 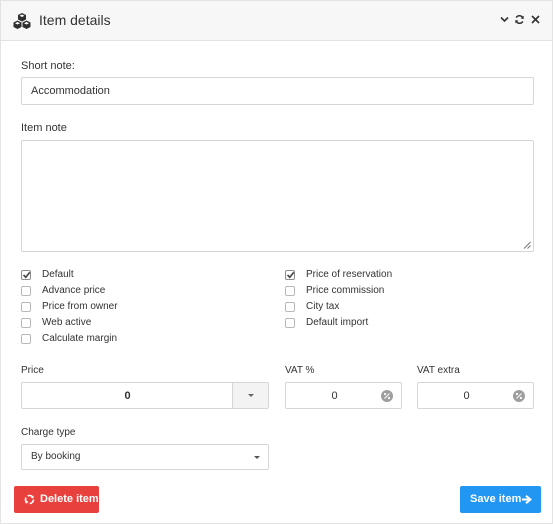 What do you see at coordinates (527, 245) in the screenshot?
I see `resize-grip-icon` at bounding box center [527, 245].